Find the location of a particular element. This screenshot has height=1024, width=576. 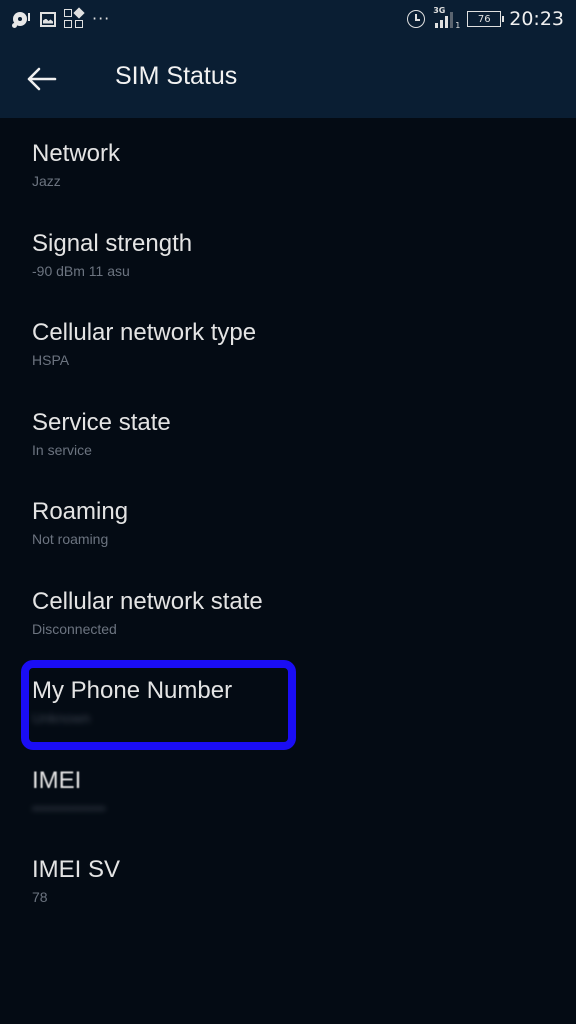

notification-icons: ··· is located at coordinates (61, 18).